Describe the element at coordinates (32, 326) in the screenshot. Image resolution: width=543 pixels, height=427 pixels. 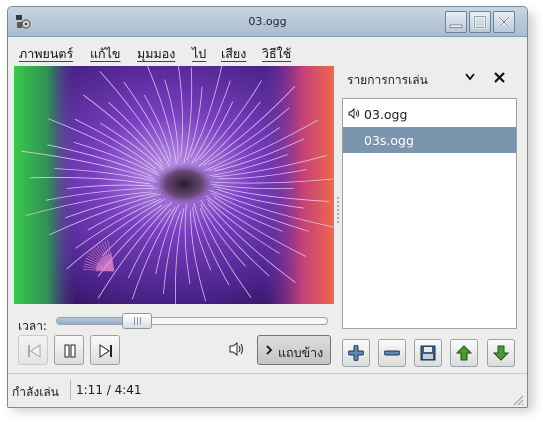
I see `time-label: เวลา:` at that location.